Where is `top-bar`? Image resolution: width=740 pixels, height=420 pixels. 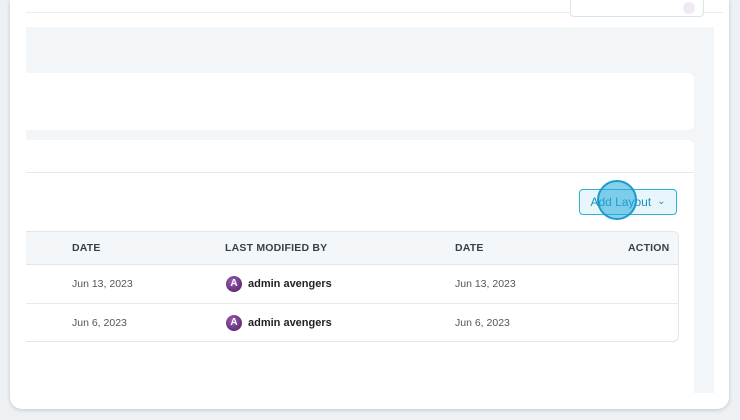
top-bar is located at coordinates (374, 8).